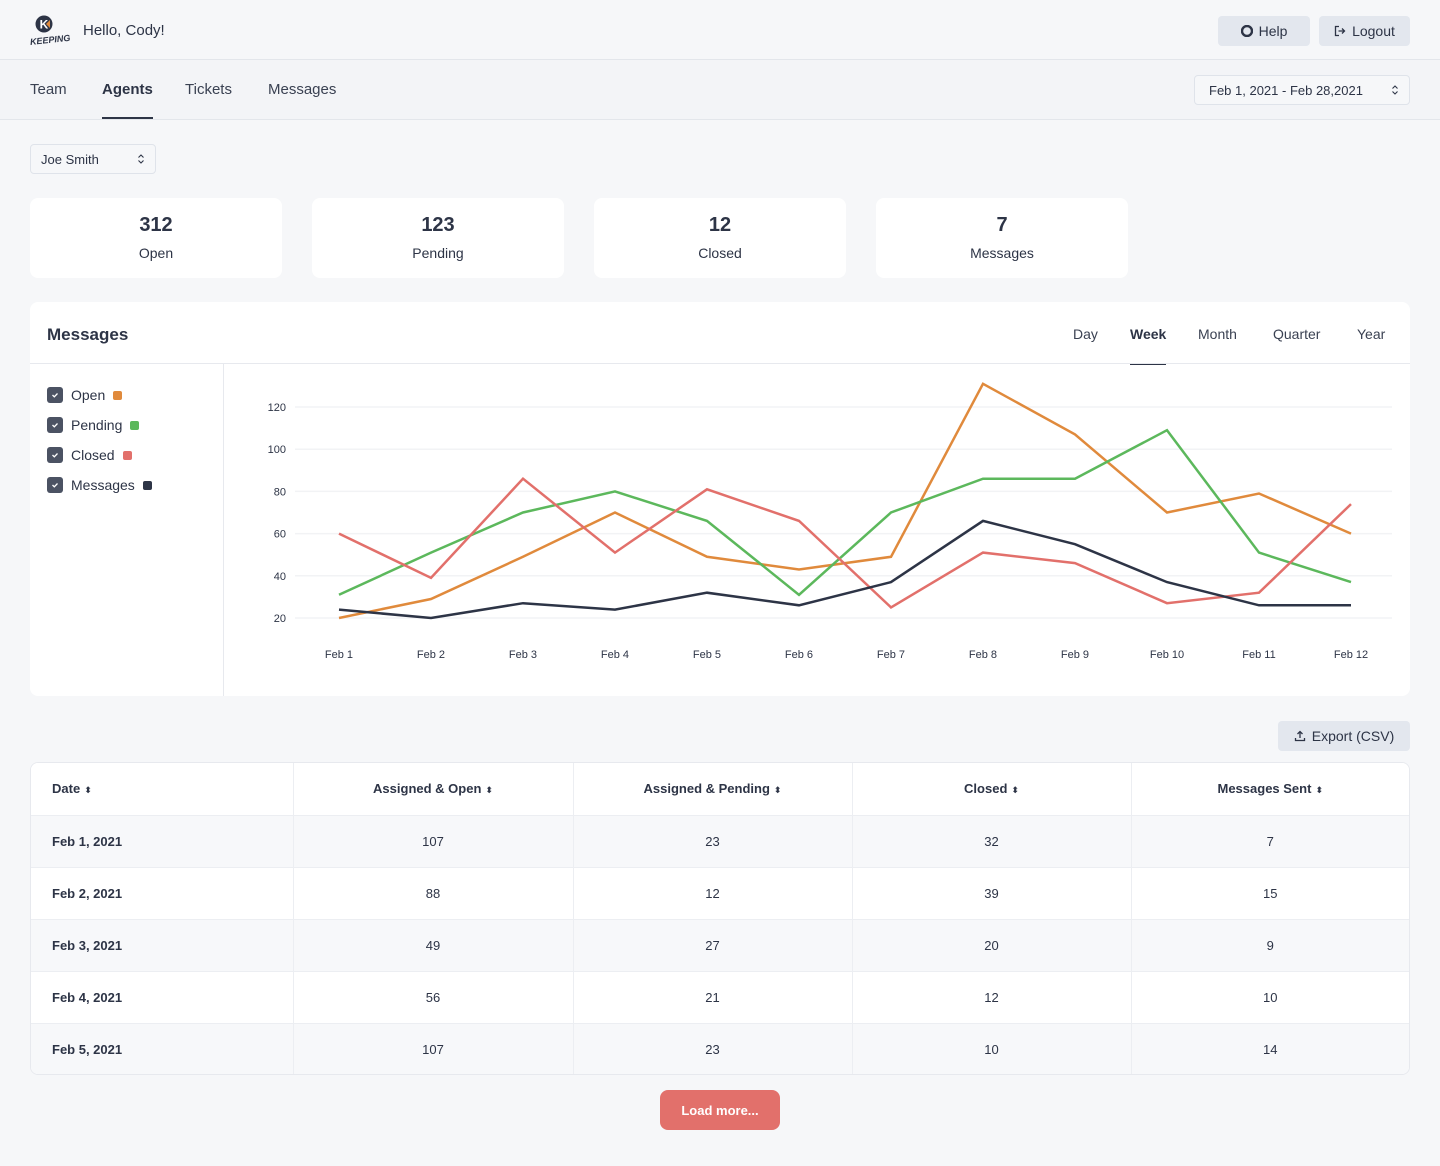 The height and width of the screenshot is (1166, 1440). I want to click on cell-date: Feb 3, 2021, so click(162, 945).